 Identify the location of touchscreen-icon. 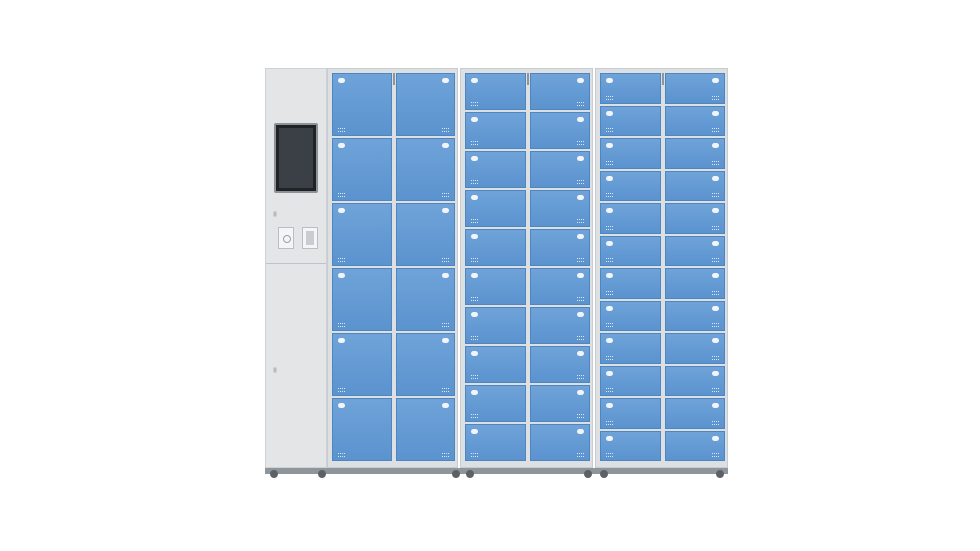
(296, 158).